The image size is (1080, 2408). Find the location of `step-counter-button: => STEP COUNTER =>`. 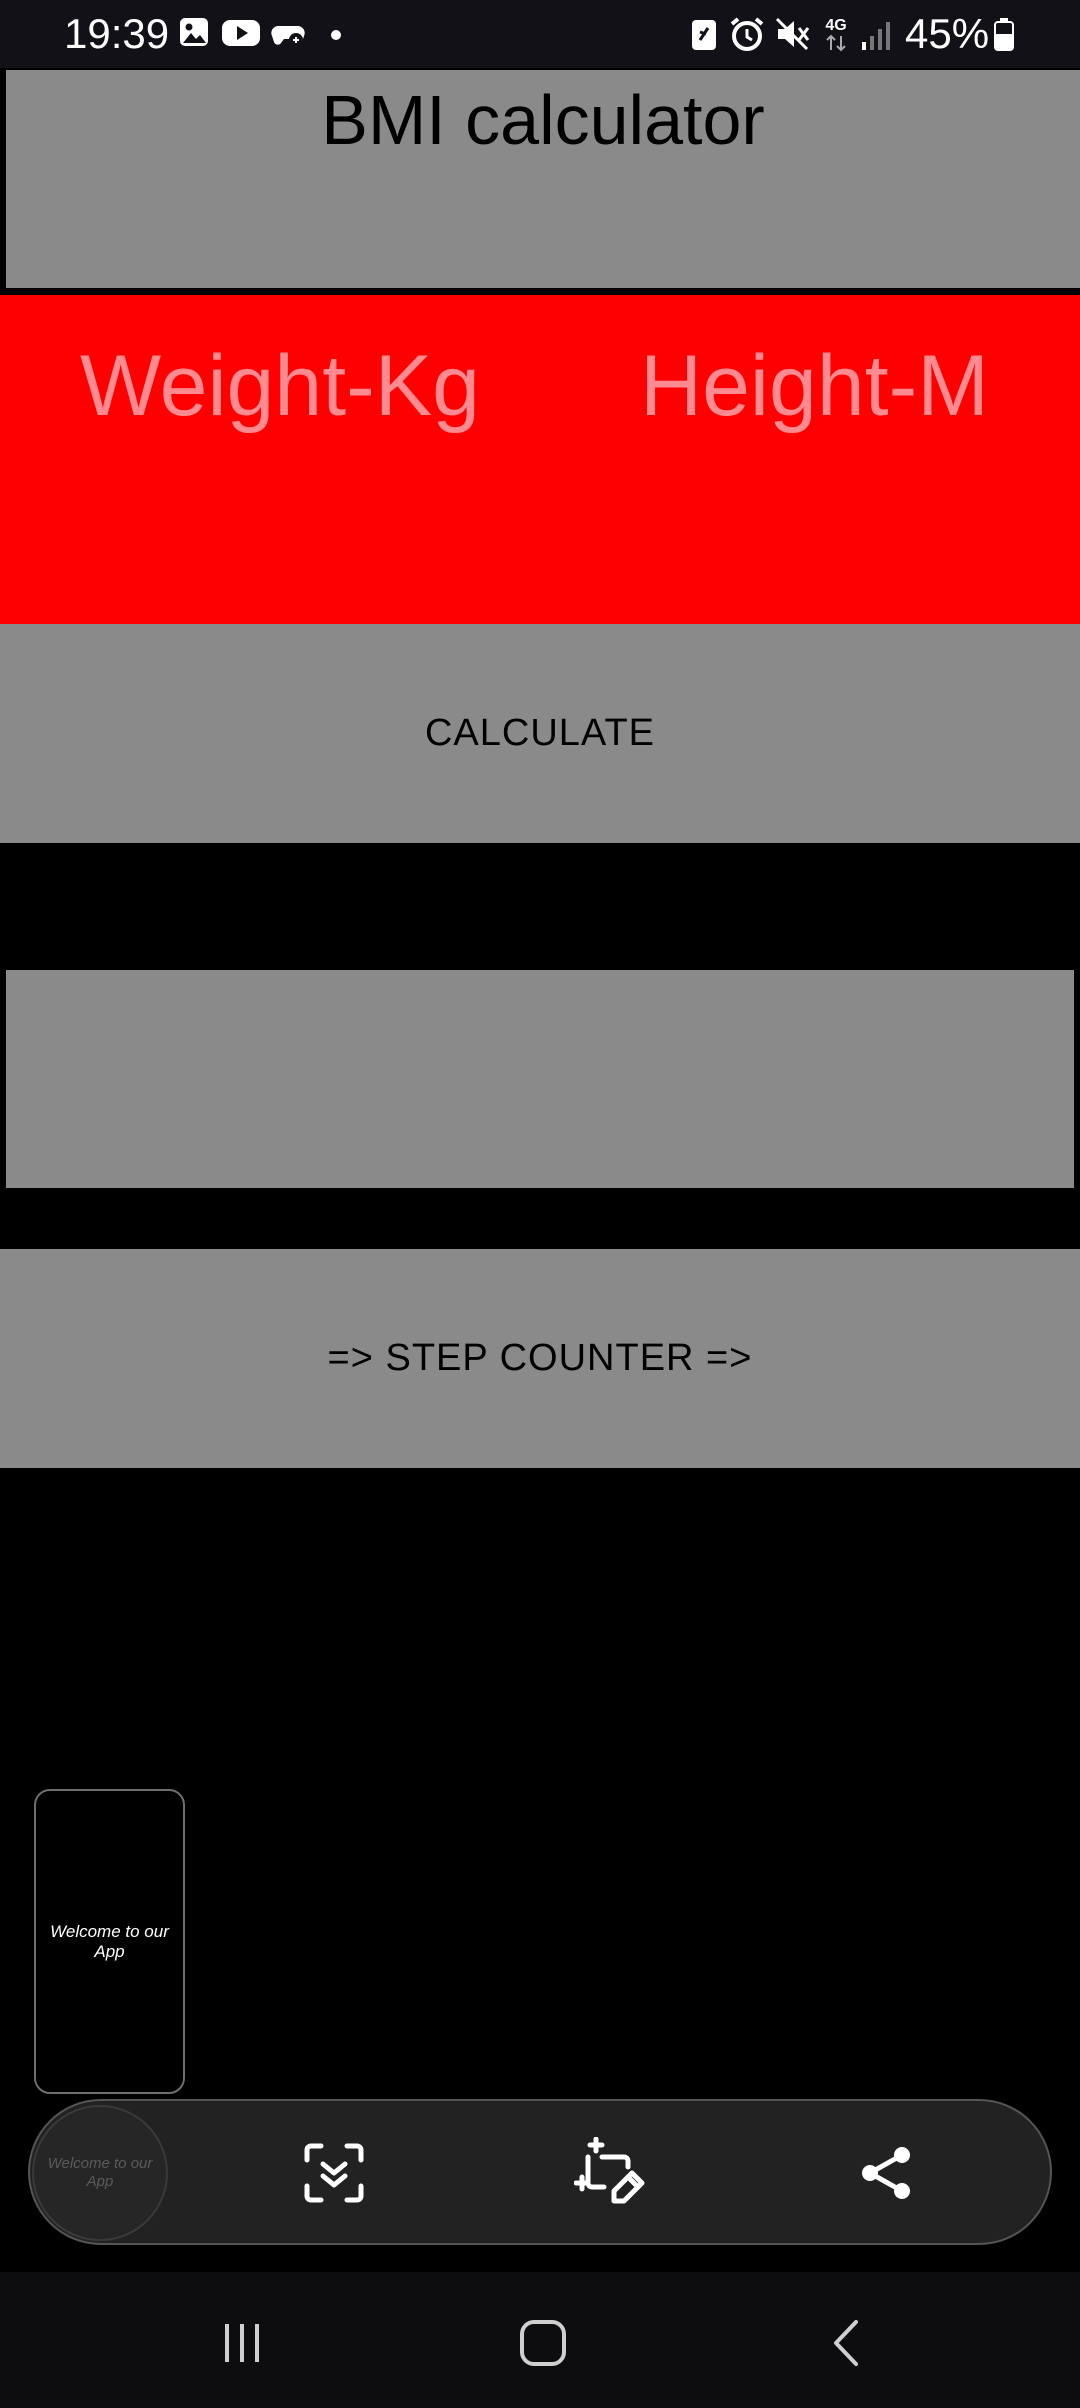

step-counter-button: => STEP COUNTER => is located at coordinates (540, 1358).